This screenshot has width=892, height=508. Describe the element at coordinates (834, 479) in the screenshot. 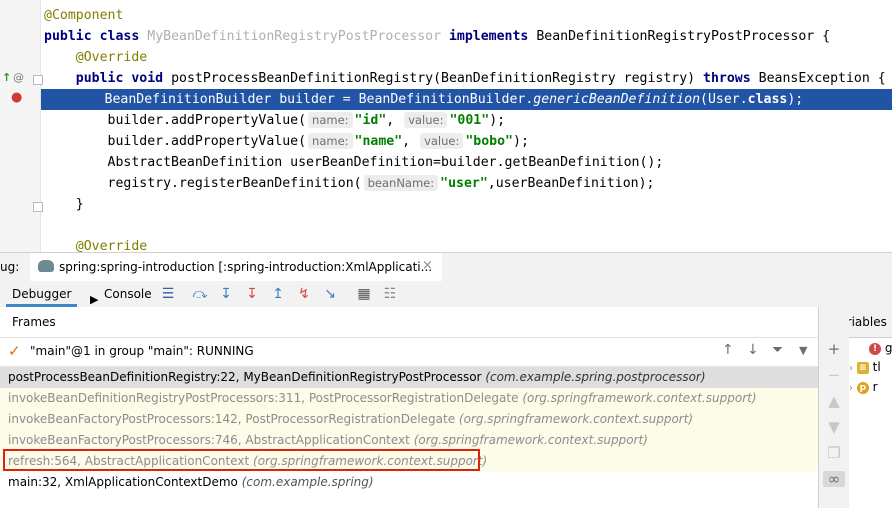

I see `glasses-icon: ∞` at that location.